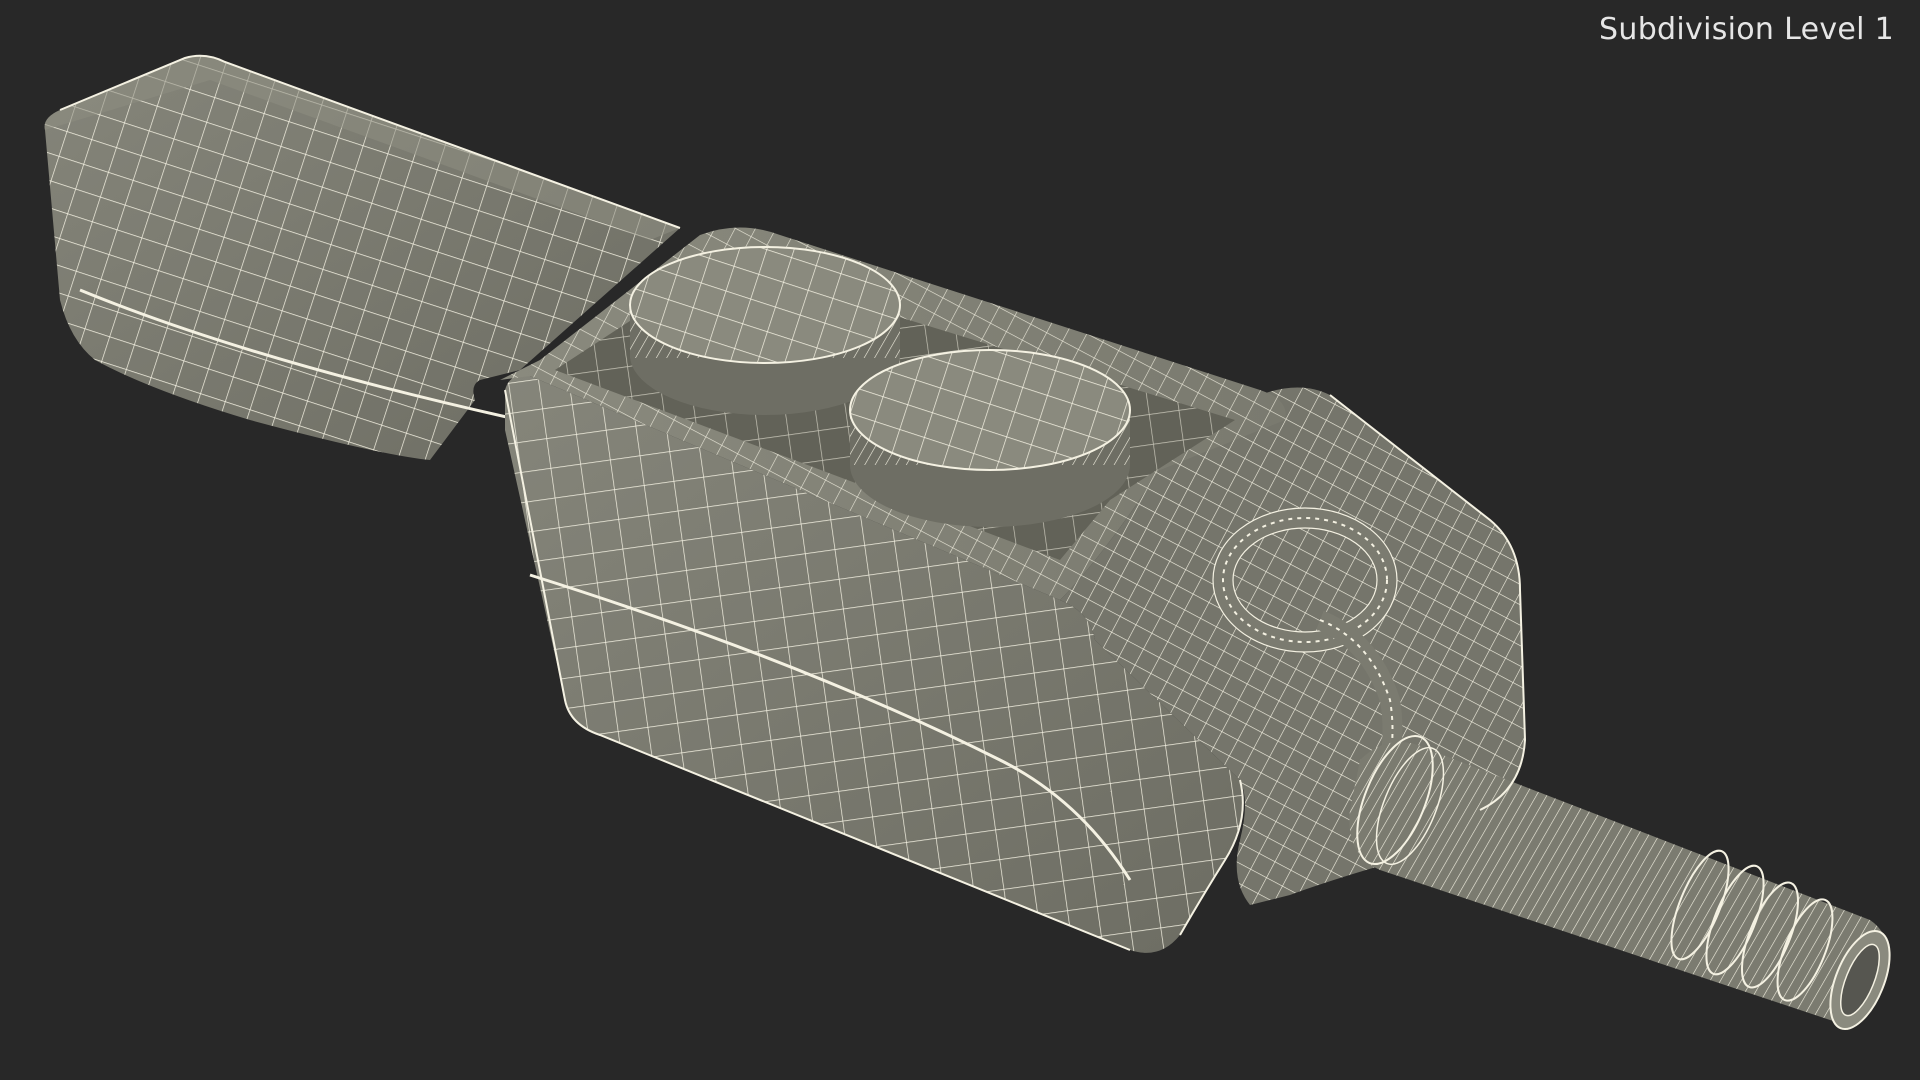 The width and height of the screenshot is (1920, 1080). Describe the element at coordinates (1746, 29) in the screenshot. I see `subdivision-level-label: Subdivision Level 1` at that location.